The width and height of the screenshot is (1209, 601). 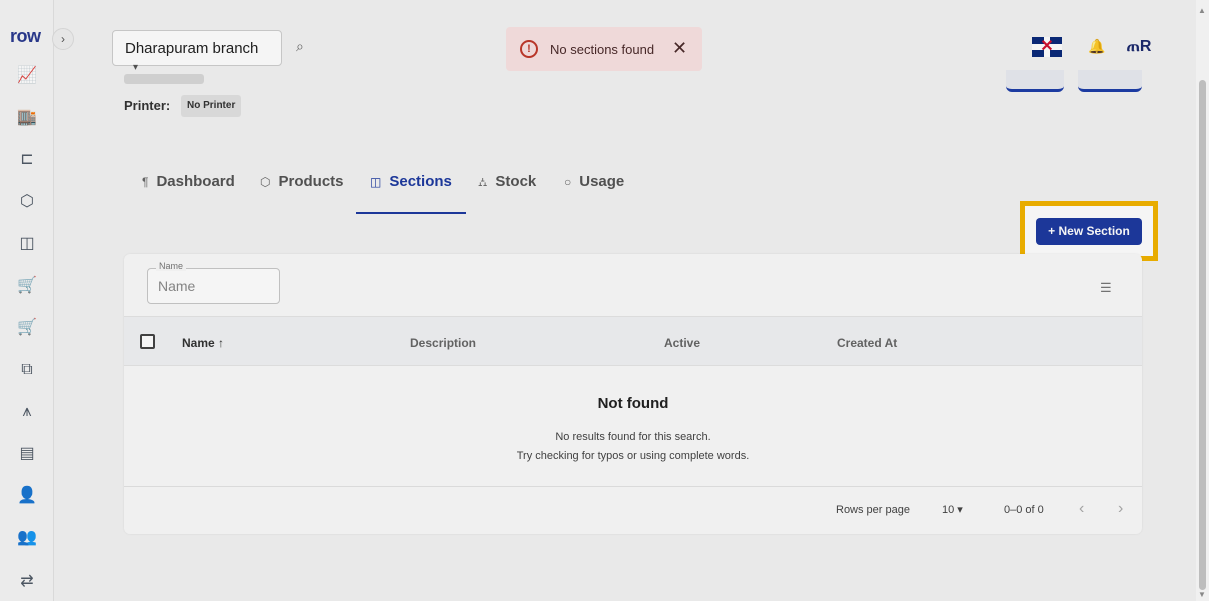 What do you see at coordinates (633, 341) in the screenshot?
I see `table-header: Name ↑ Description Active Created At` at bounding box center [633, 341].